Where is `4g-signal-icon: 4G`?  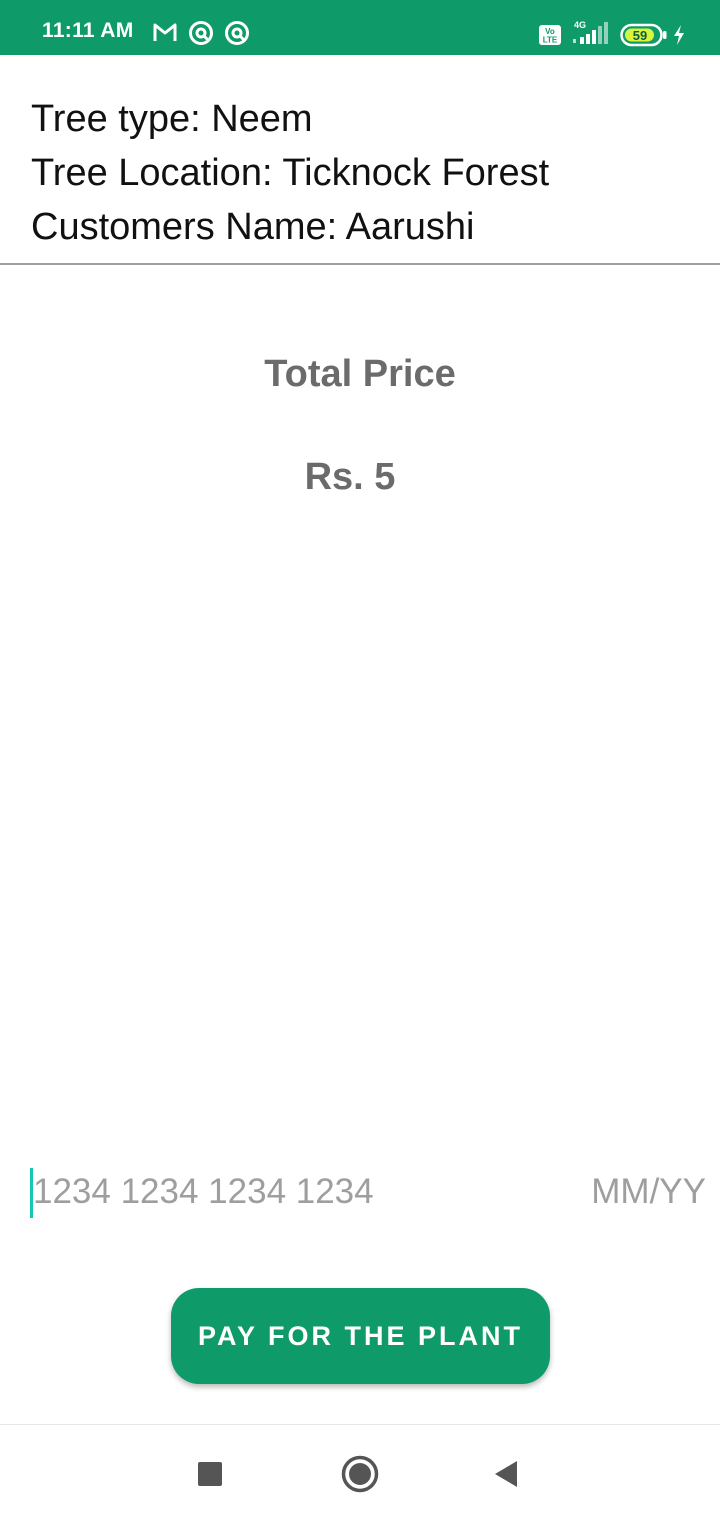 4g-signal-icon: 4G is located at coordinates (591, 35).